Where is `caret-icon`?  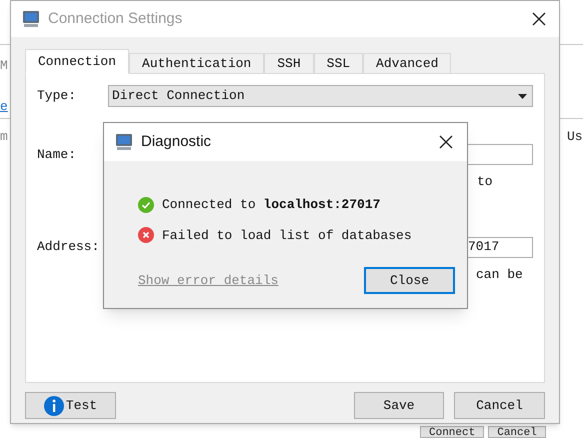
caret-icon is located at coordinates (522, 96).